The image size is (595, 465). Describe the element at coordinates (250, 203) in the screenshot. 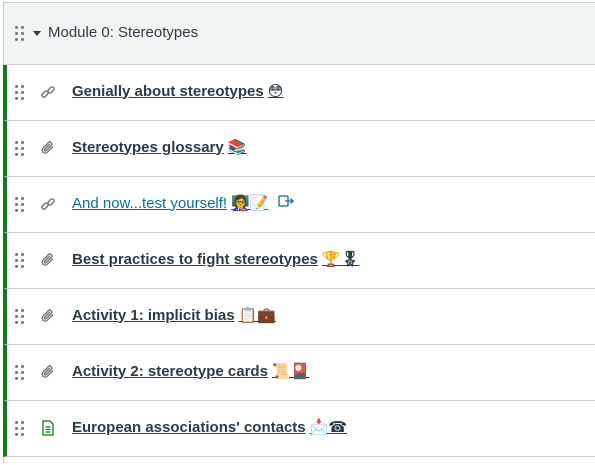

I see `module-item-emoji: 👩‍🏫📝` at that location.